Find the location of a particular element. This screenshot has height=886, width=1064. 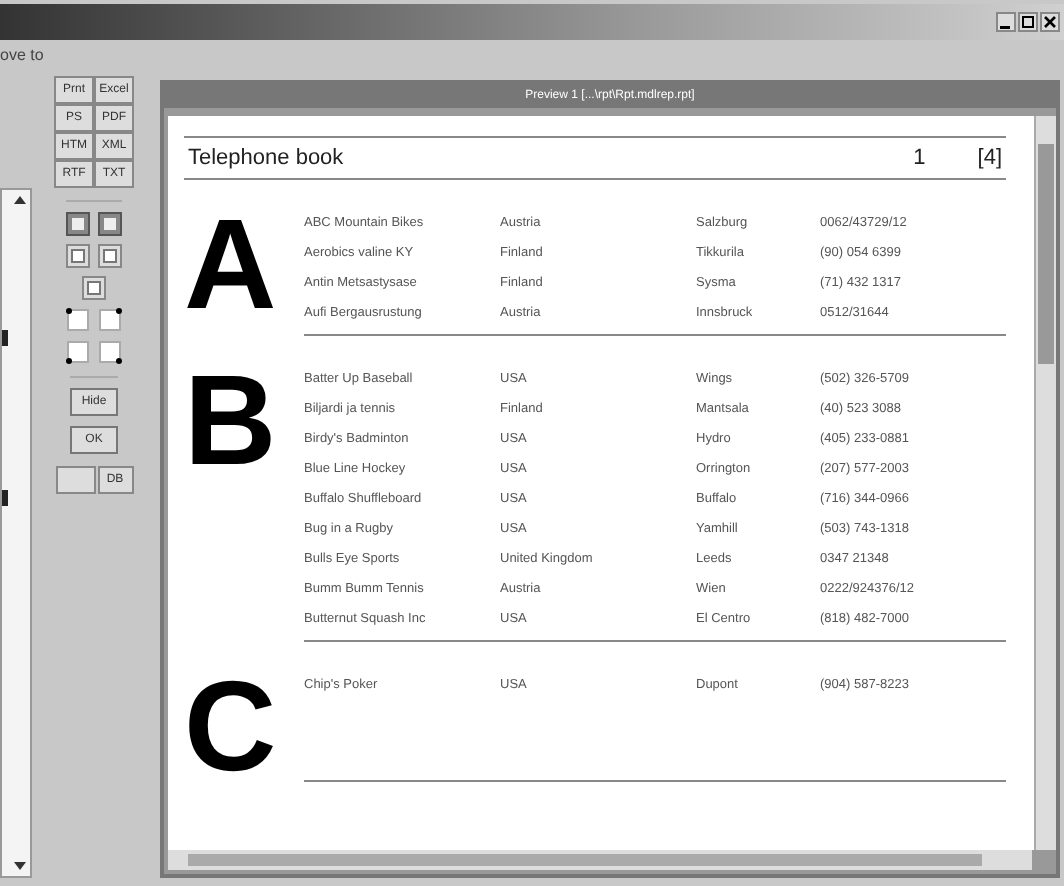

close-icon is located at coordinates (1050, 22).